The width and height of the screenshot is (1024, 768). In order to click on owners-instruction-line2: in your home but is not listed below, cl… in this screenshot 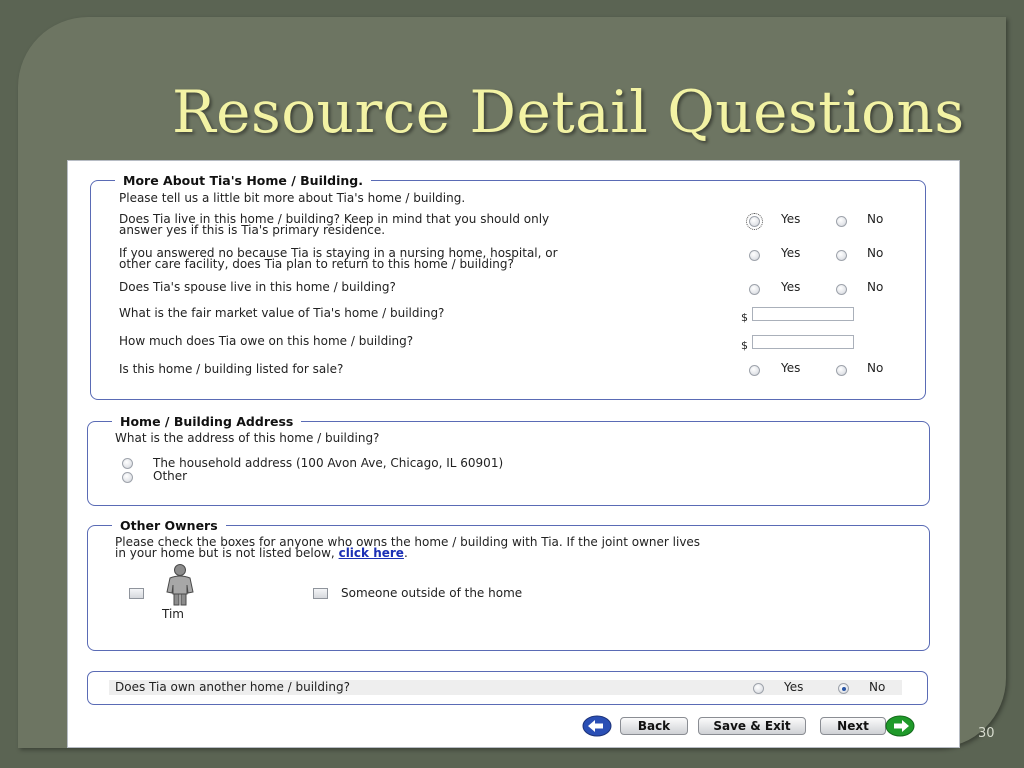, I will do `click(261, 553)`.